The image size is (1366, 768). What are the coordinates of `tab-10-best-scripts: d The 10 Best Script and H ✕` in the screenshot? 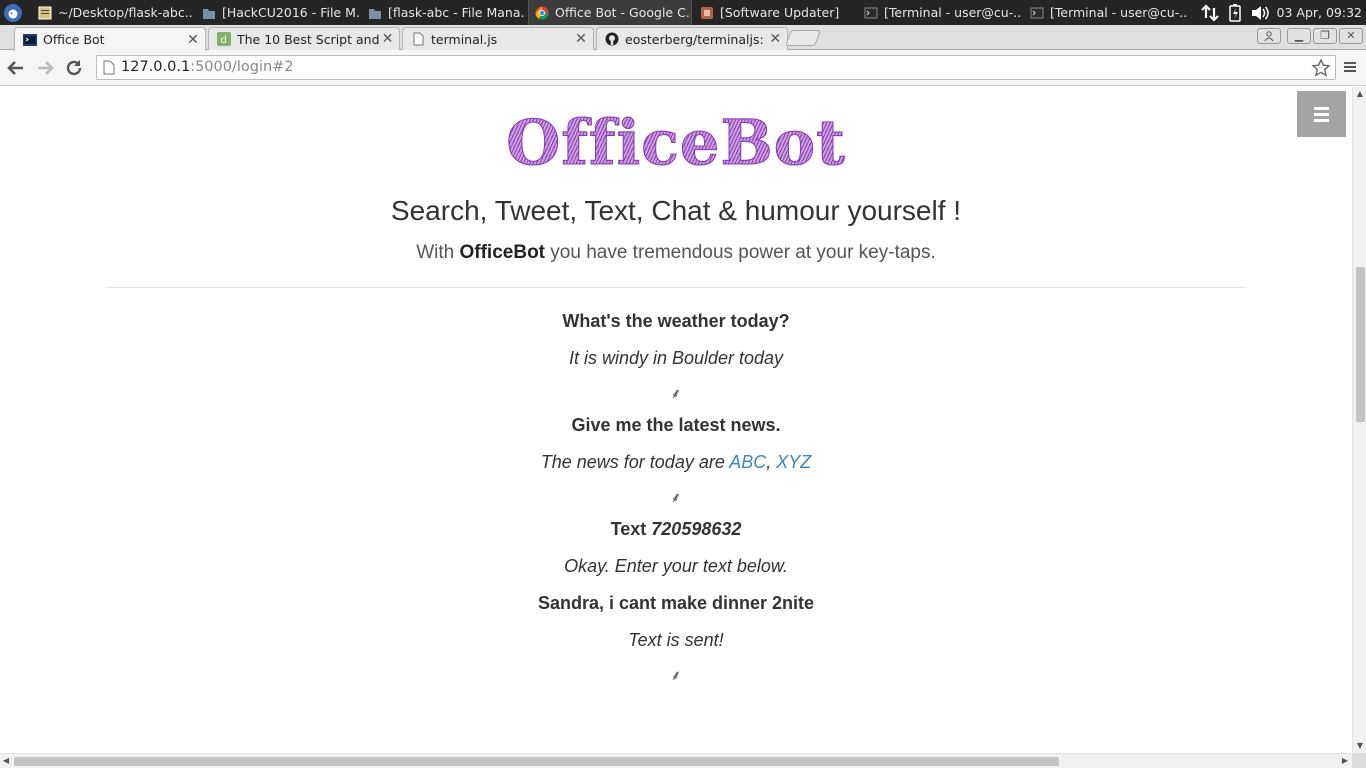 It's located at (304, 38).